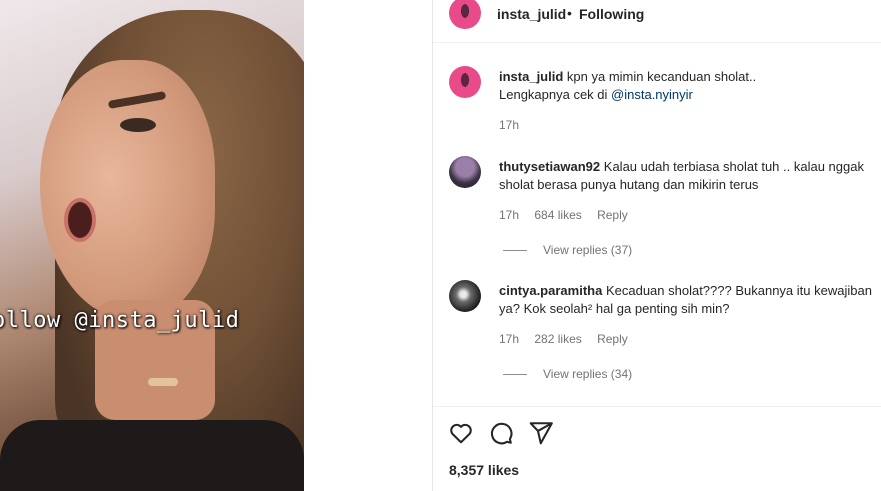  I want to click on caption-time: 17h, so click(509, 125).